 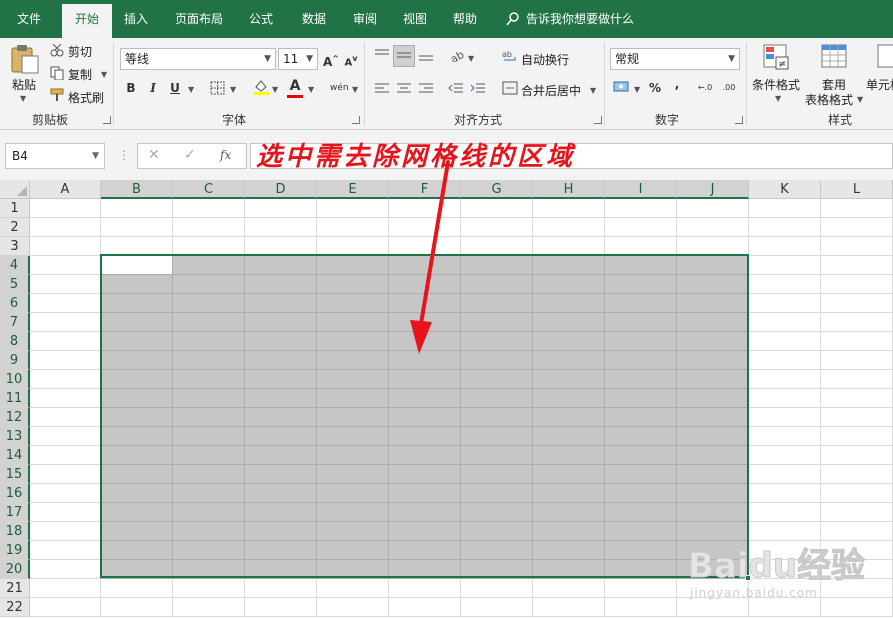 I want to click on tab-insert: 插入, so click(x=136, y=19).